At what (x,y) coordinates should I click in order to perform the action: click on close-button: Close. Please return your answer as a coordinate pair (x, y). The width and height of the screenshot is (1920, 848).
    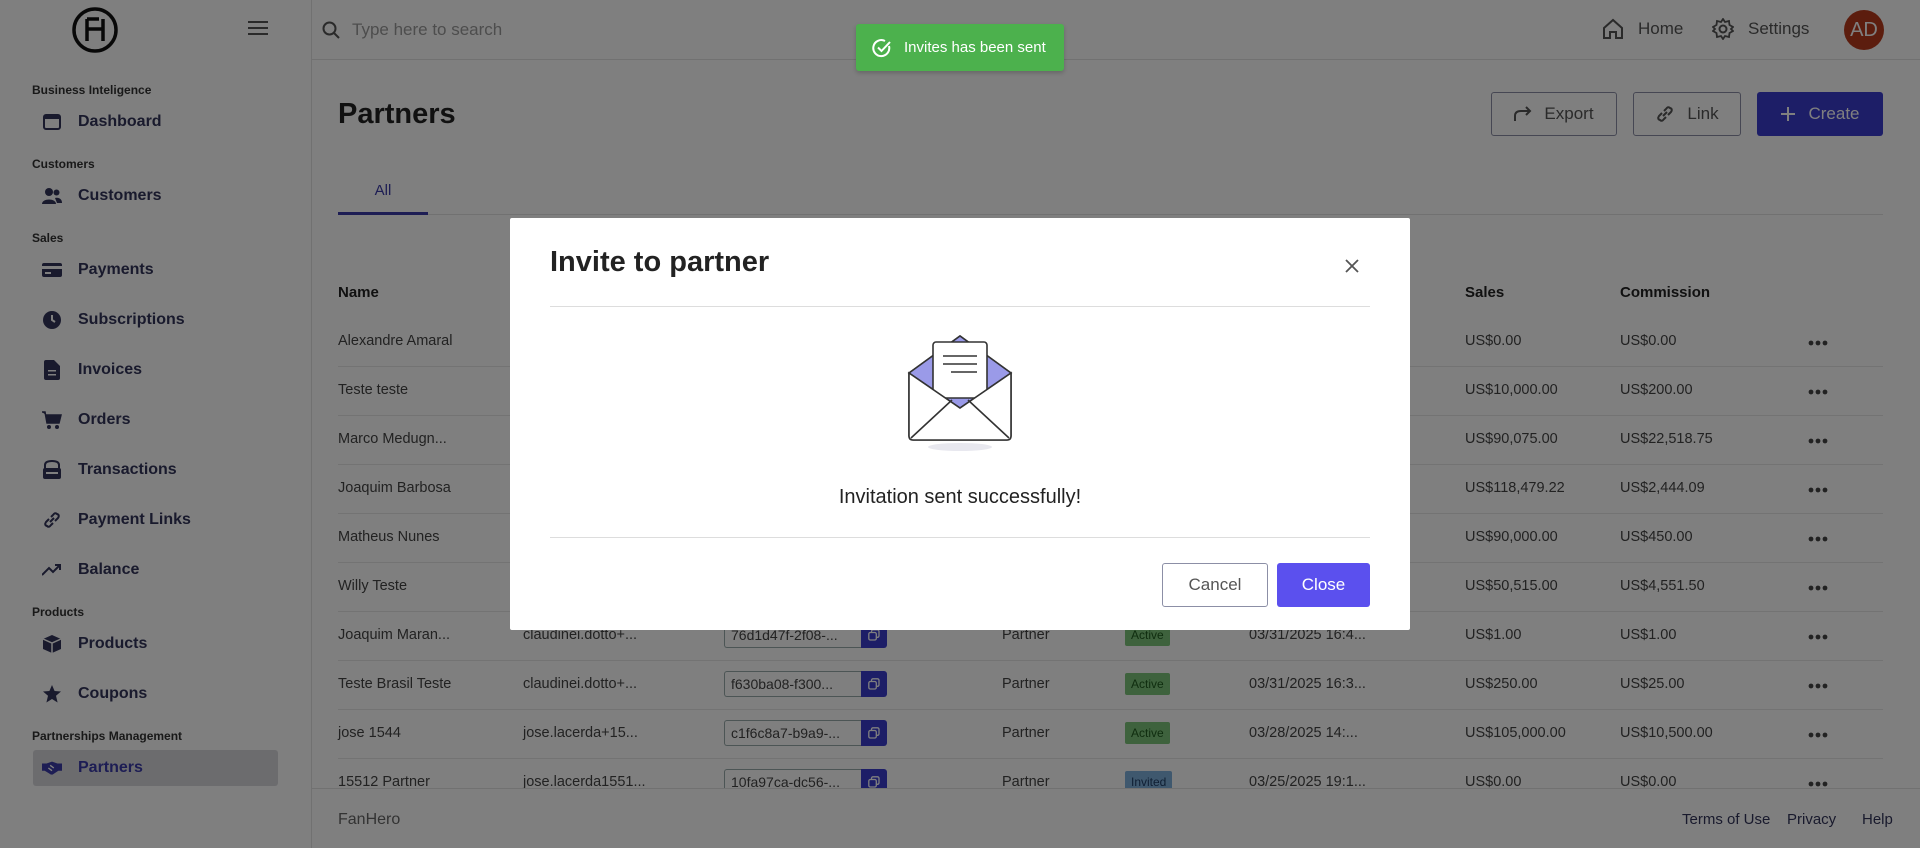
    Looking at the image, I should click on (1323, 585).